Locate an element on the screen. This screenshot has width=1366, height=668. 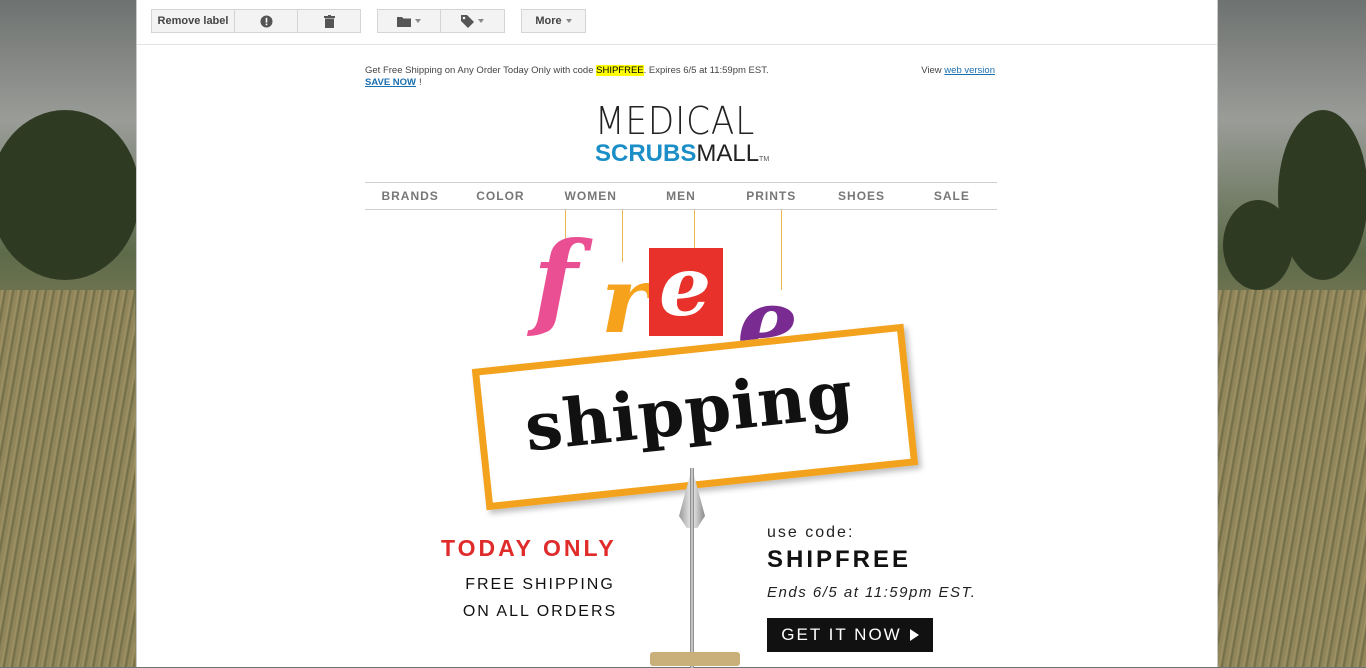
get-it-now-button: GET IT NOW is located at coordinates (850, 635).